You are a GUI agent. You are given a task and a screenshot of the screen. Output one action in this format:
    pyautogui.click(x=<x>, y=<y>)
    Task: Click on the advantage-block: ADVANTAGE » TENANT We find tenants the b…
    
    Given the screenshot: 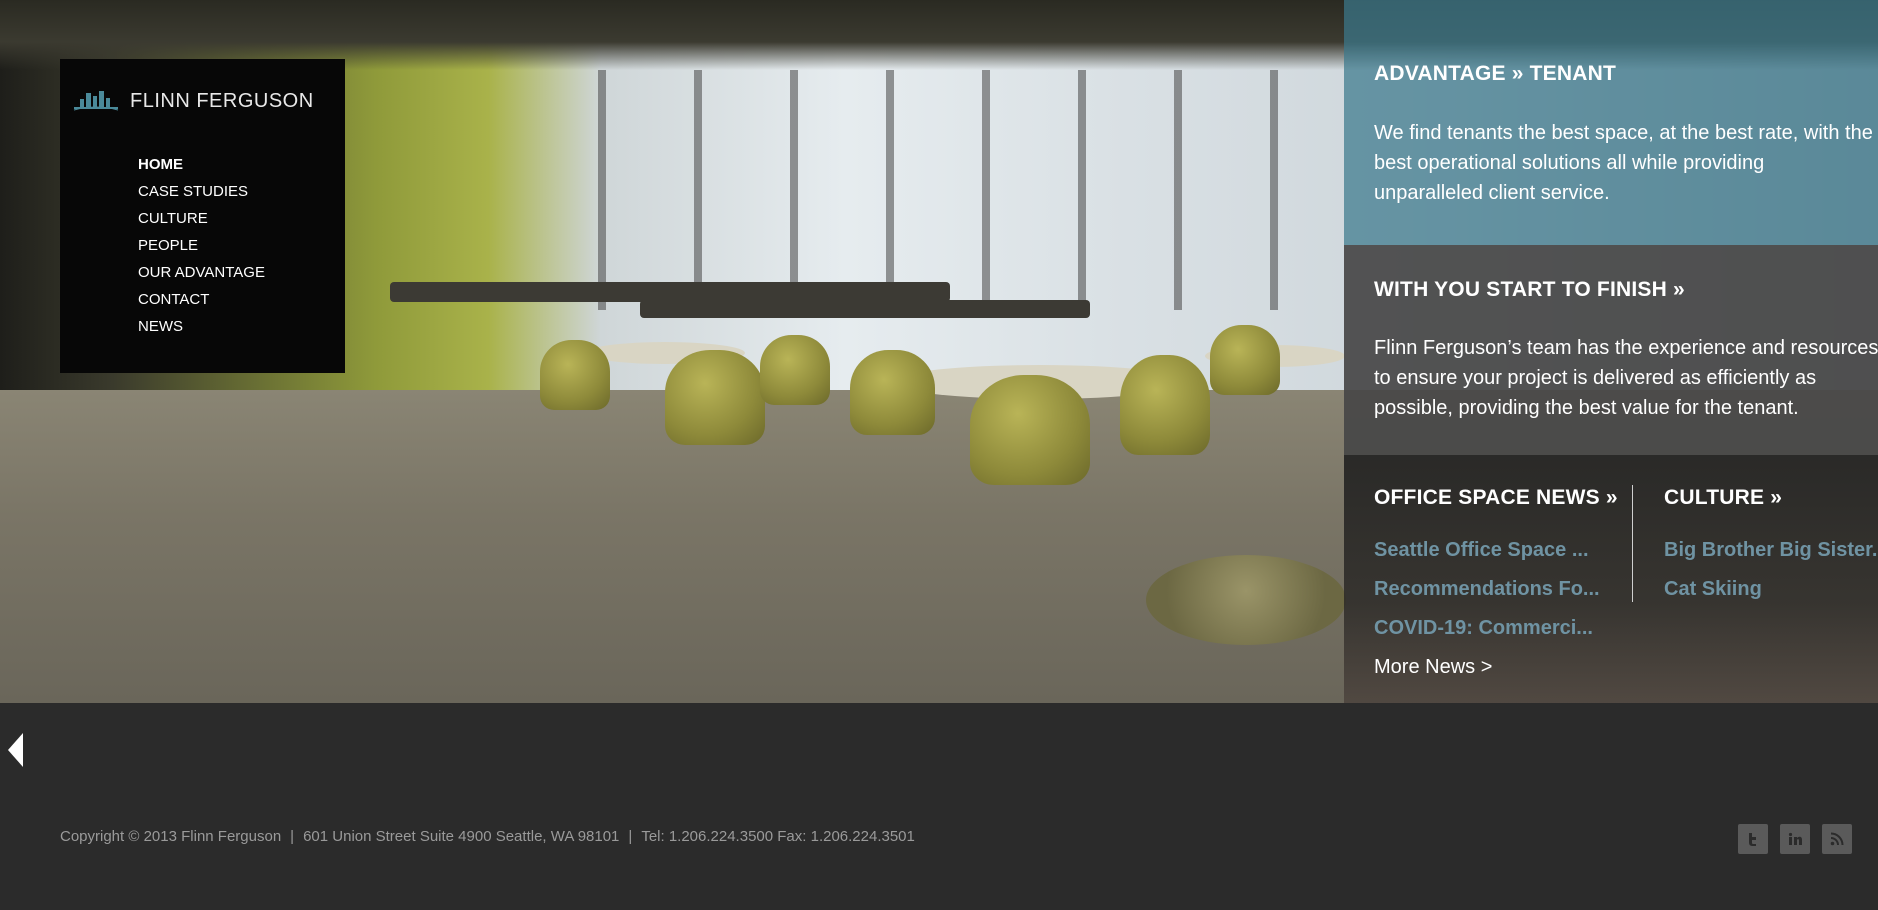 What is the action you would take?
    pyautogui.click(x=1611, y=122)
    